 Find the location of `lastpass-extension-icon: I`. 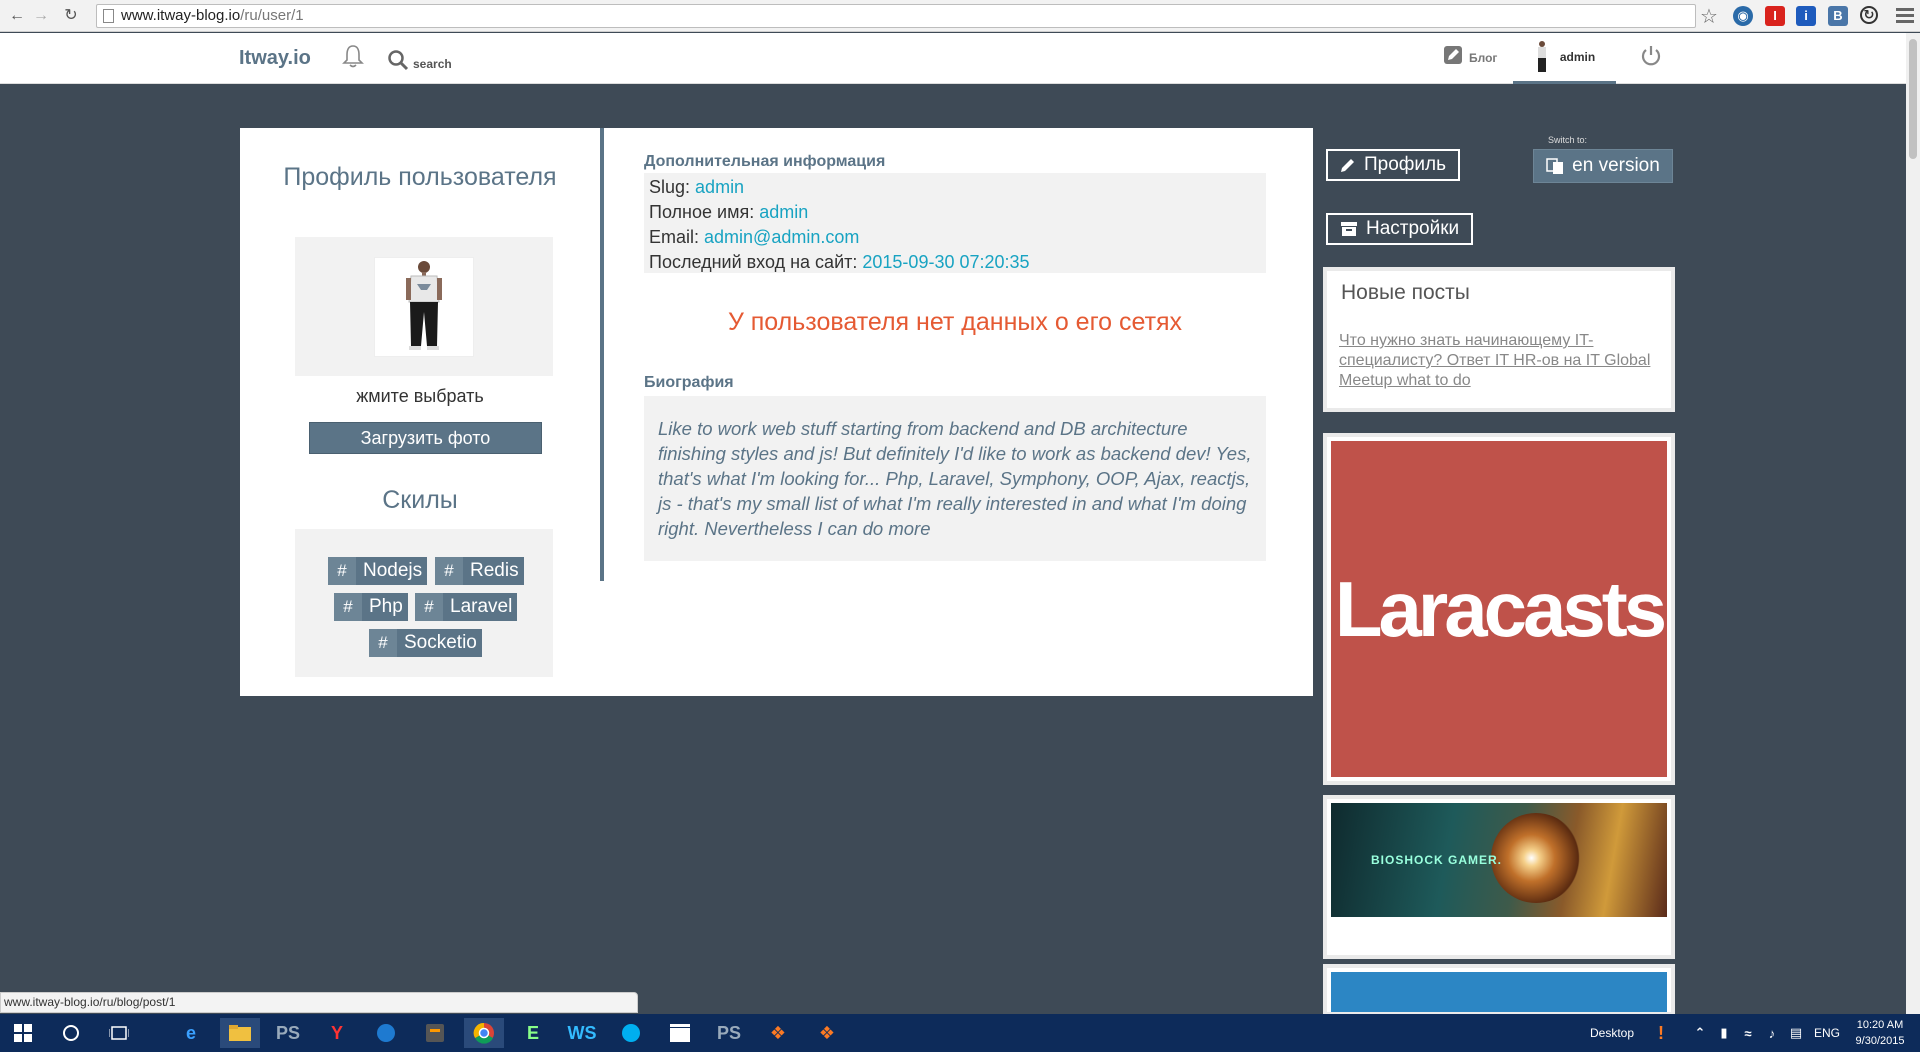

lastpass-extension-icon: I is located at coordinates (1775, 16).